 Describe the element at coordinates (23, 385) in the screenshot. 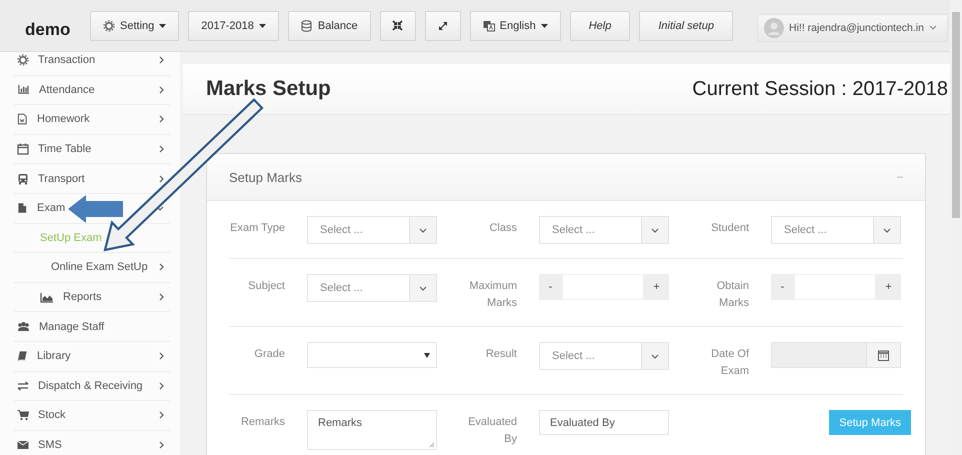

I see `swap-arrows-icon` at that location.